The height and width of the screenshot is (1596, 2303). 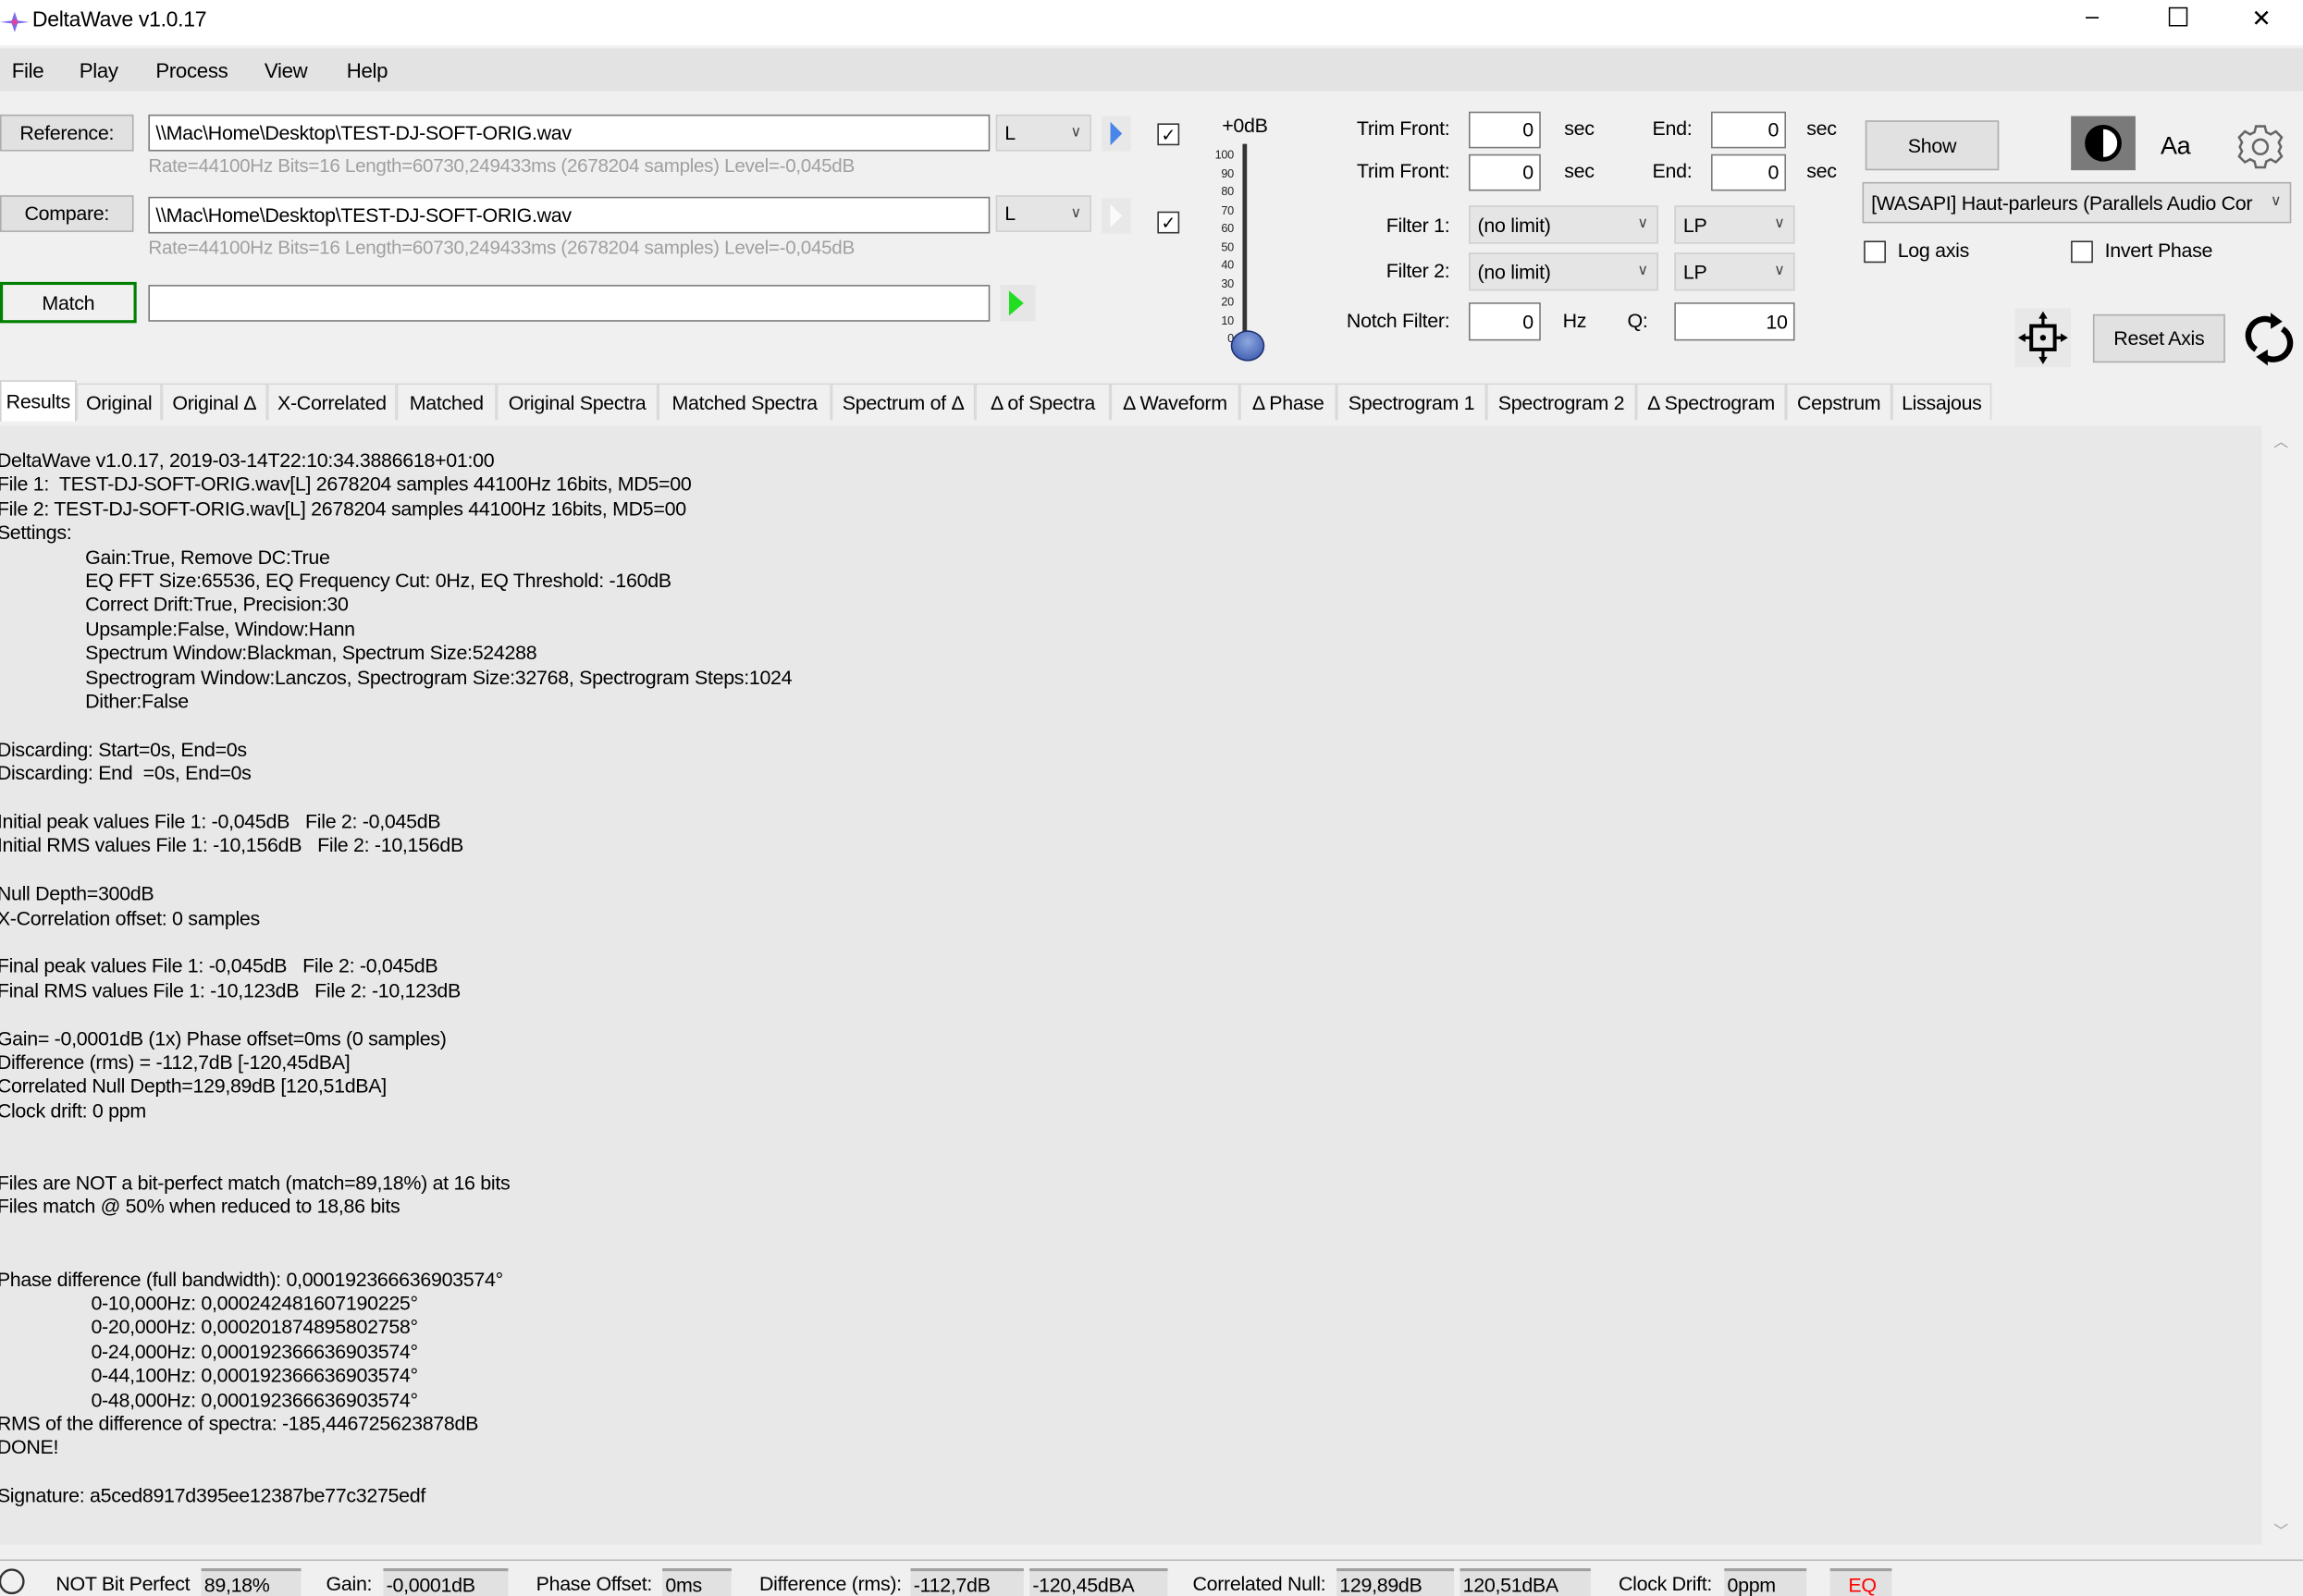 I want to click on compare-checkbox: ✓, so click(x=1168, y=222).